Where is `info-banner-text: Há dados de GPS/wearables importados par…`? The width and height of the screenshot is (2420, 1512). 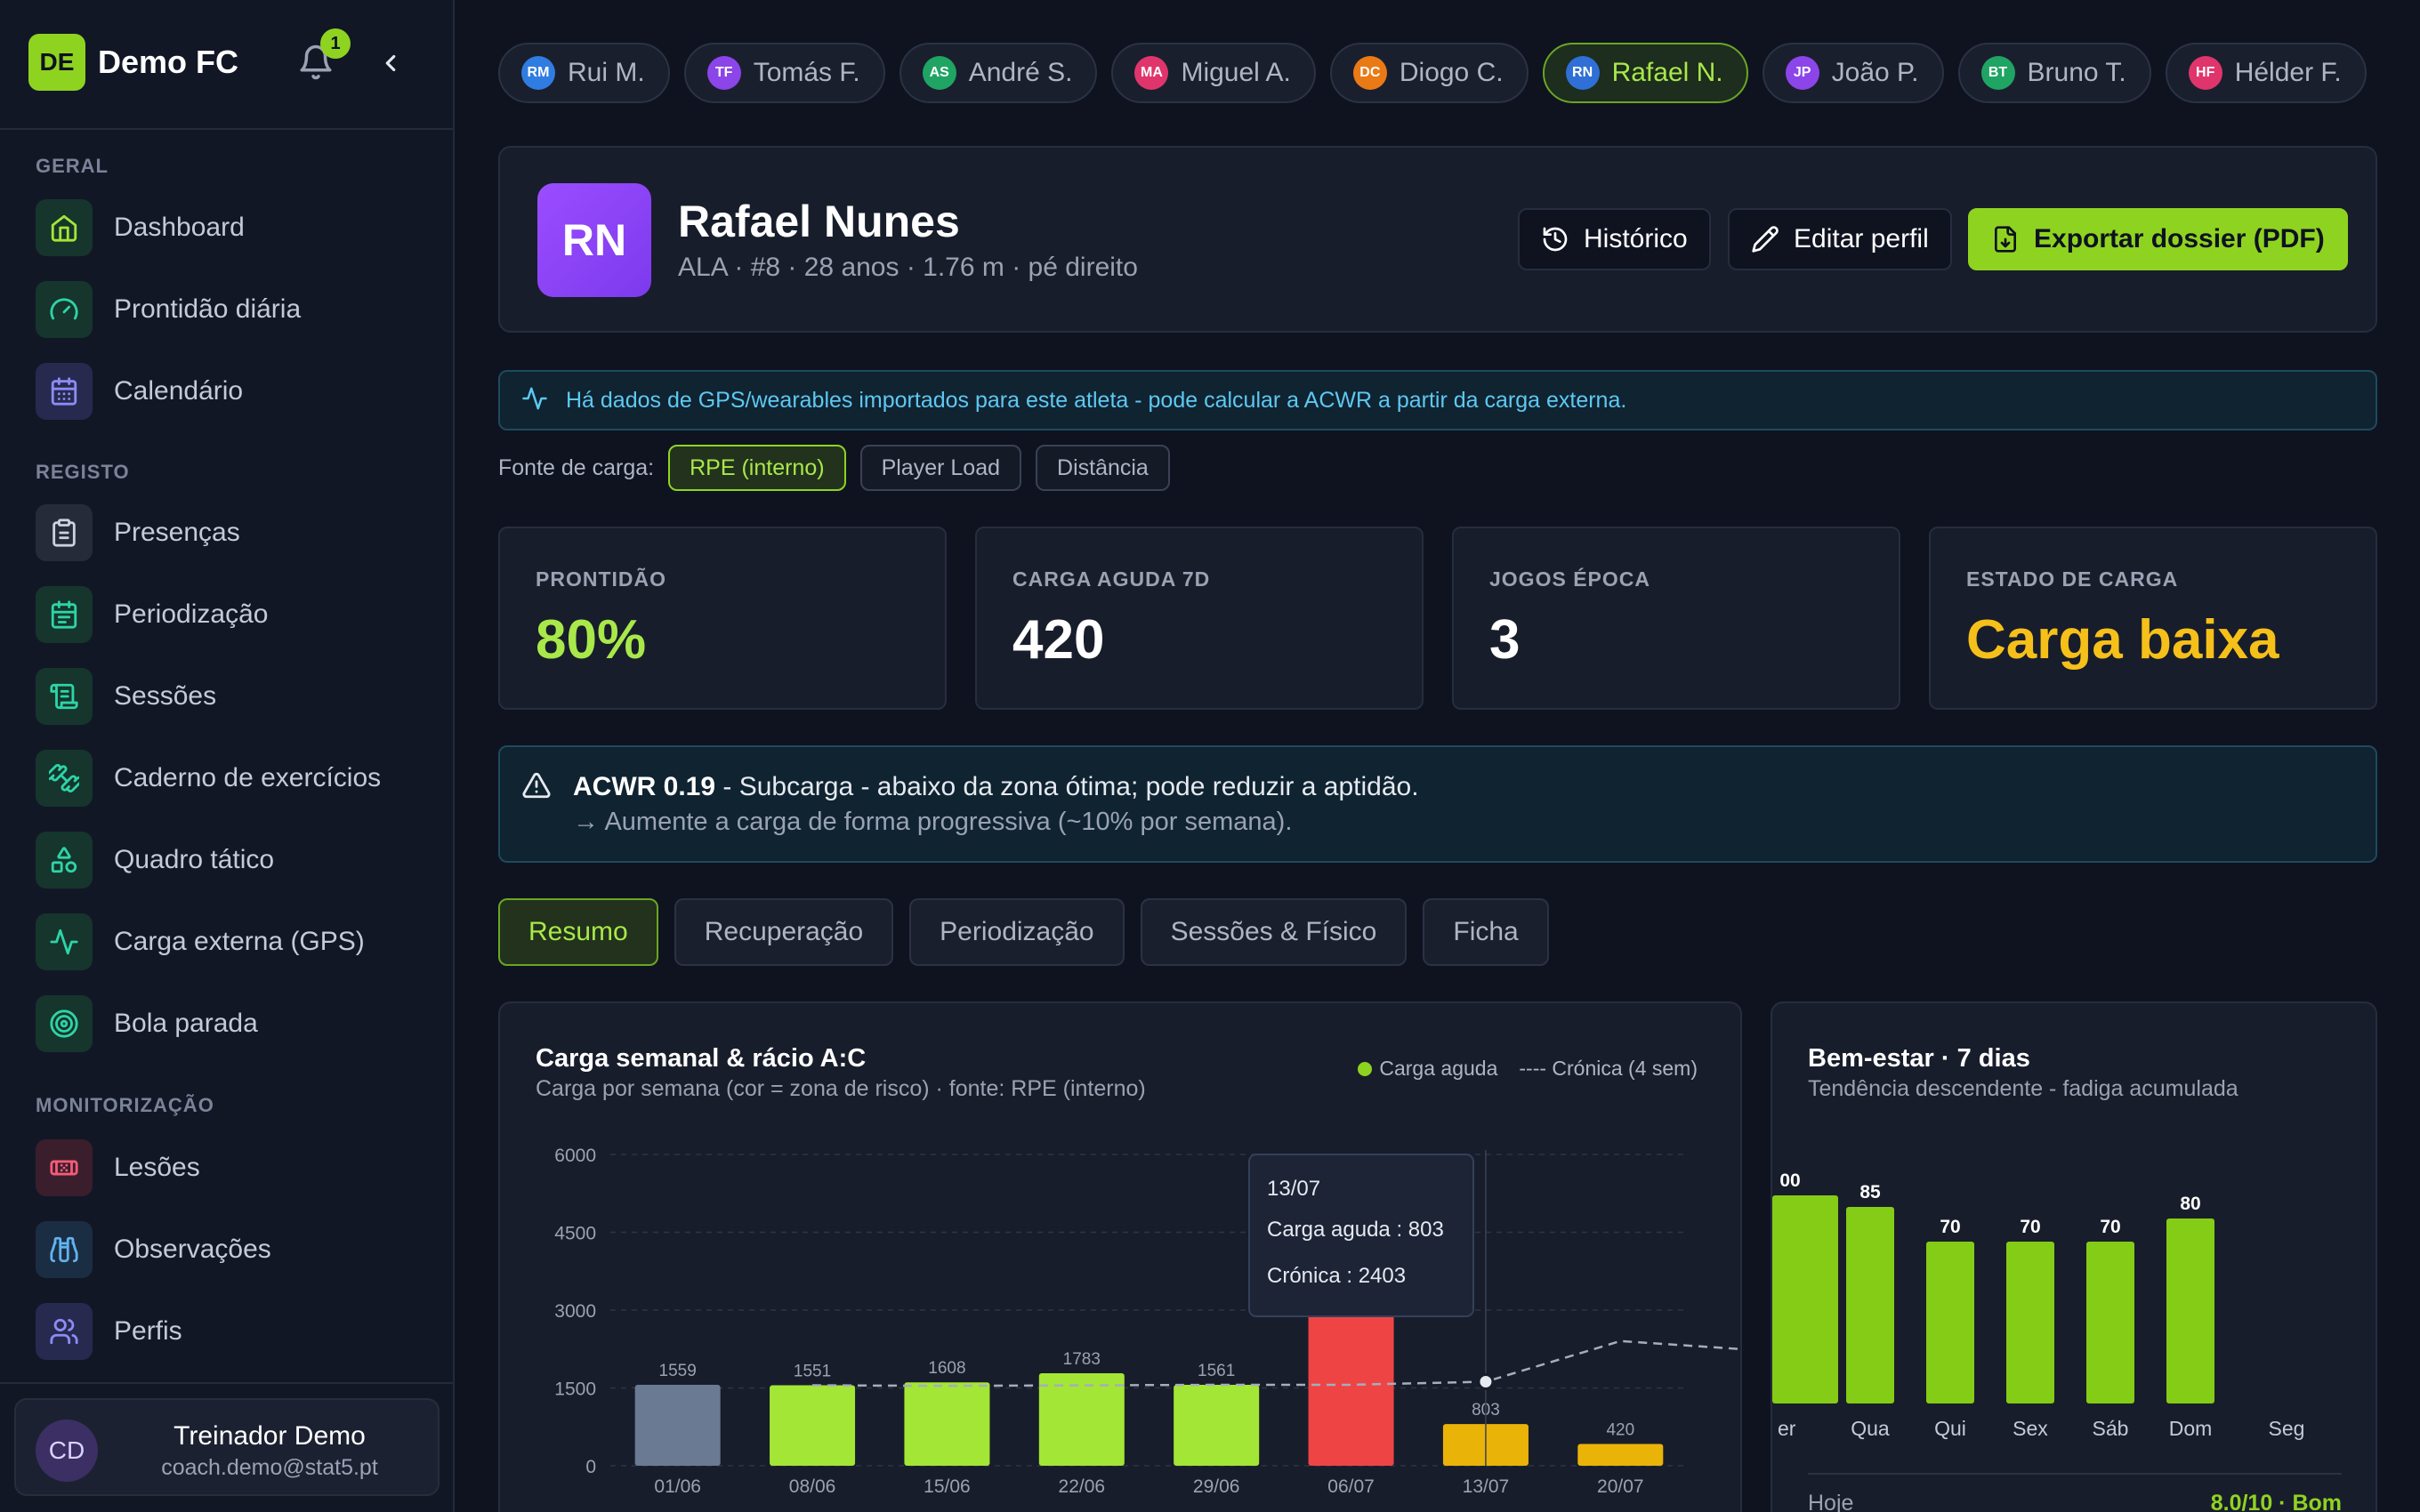 info-banner-text: Há dados de GPS/wearables importados par… is located at coordinates (1096, 400).